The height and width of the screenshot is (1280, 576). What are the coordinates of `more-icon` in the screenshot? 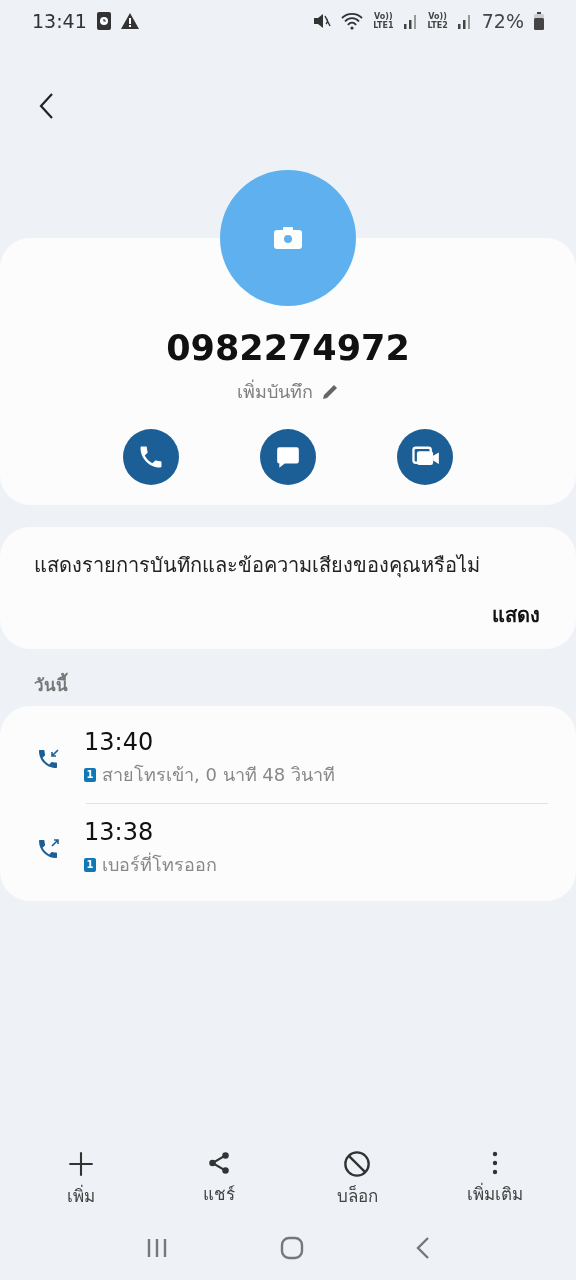 It's located at (495, 1163).